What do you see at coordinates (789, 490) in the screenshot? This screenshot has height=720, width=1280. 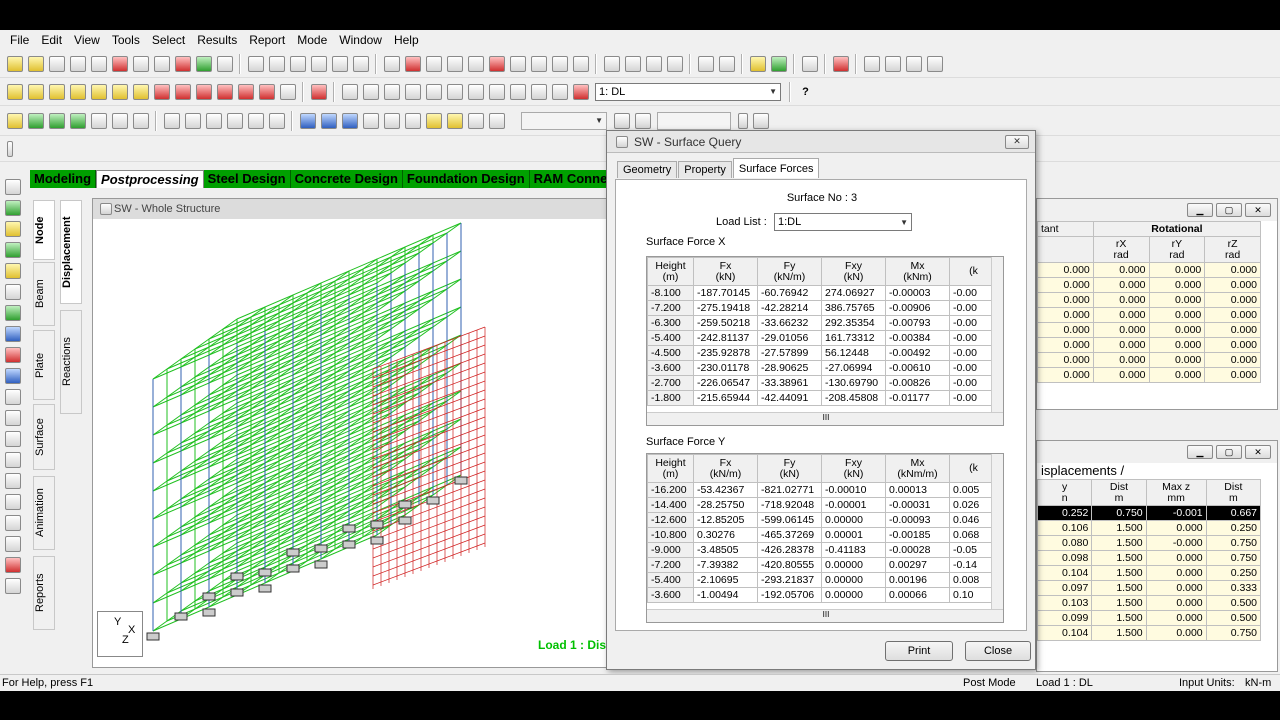 I see `table-cell: -821.02771` at bounding box center [789, 490].